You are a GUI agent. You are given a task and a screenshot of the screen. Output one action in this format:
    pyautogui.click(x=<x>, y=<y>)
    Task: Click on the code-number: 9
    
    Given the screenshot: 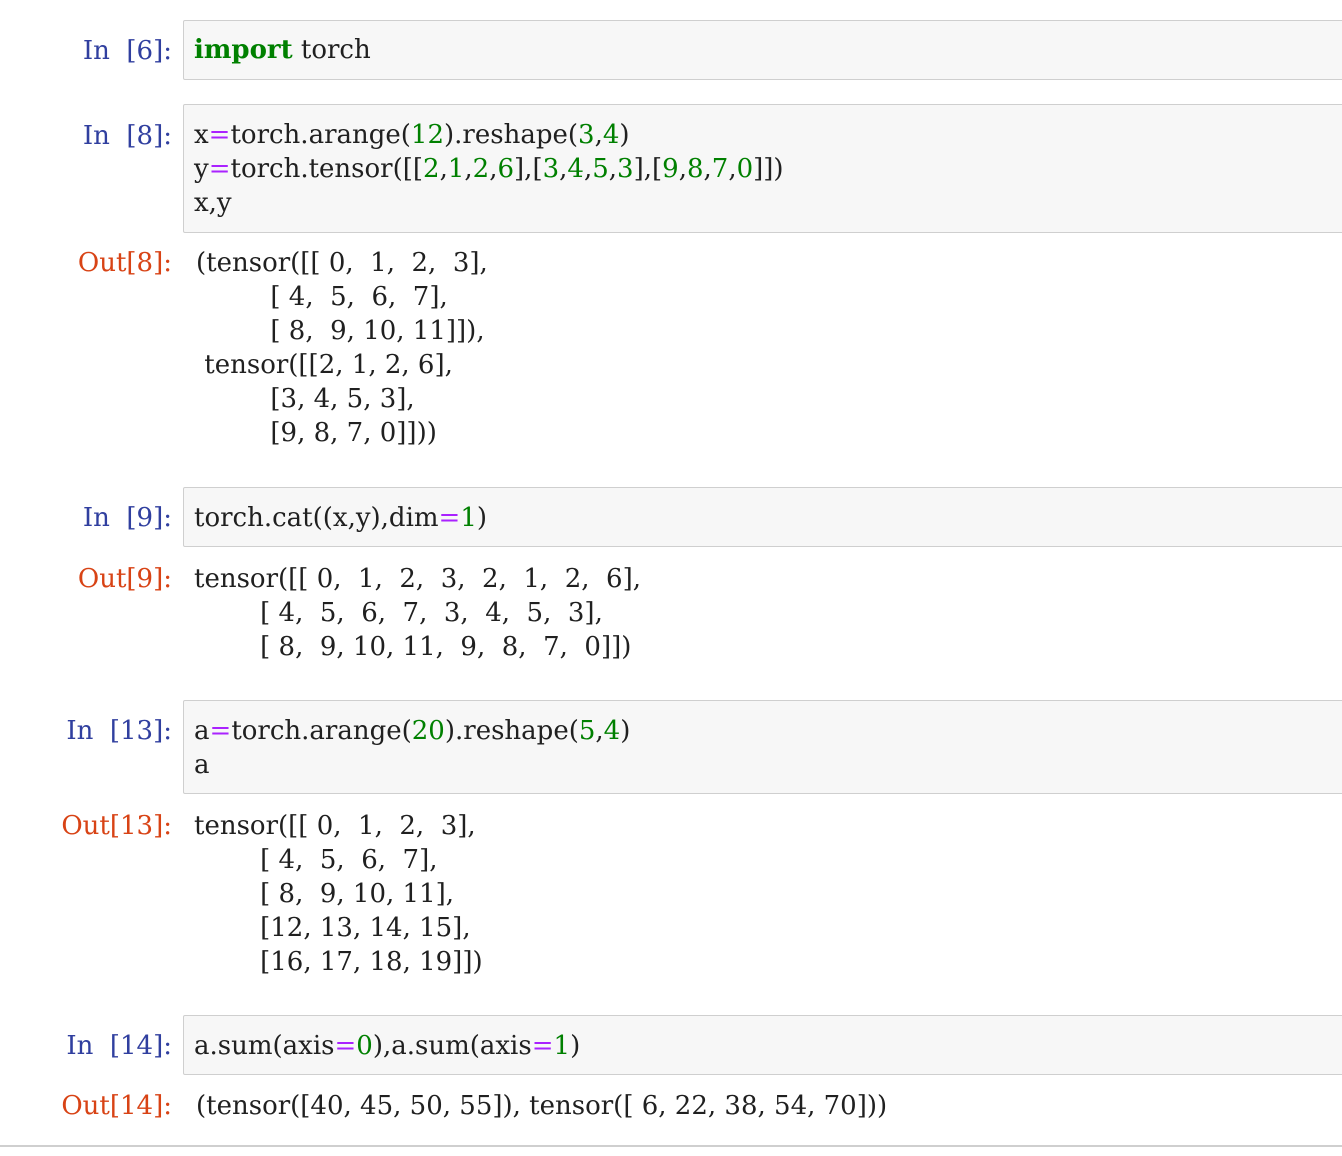 What is the action you would take?
    pyautogui.click(x=670, y=169)
    